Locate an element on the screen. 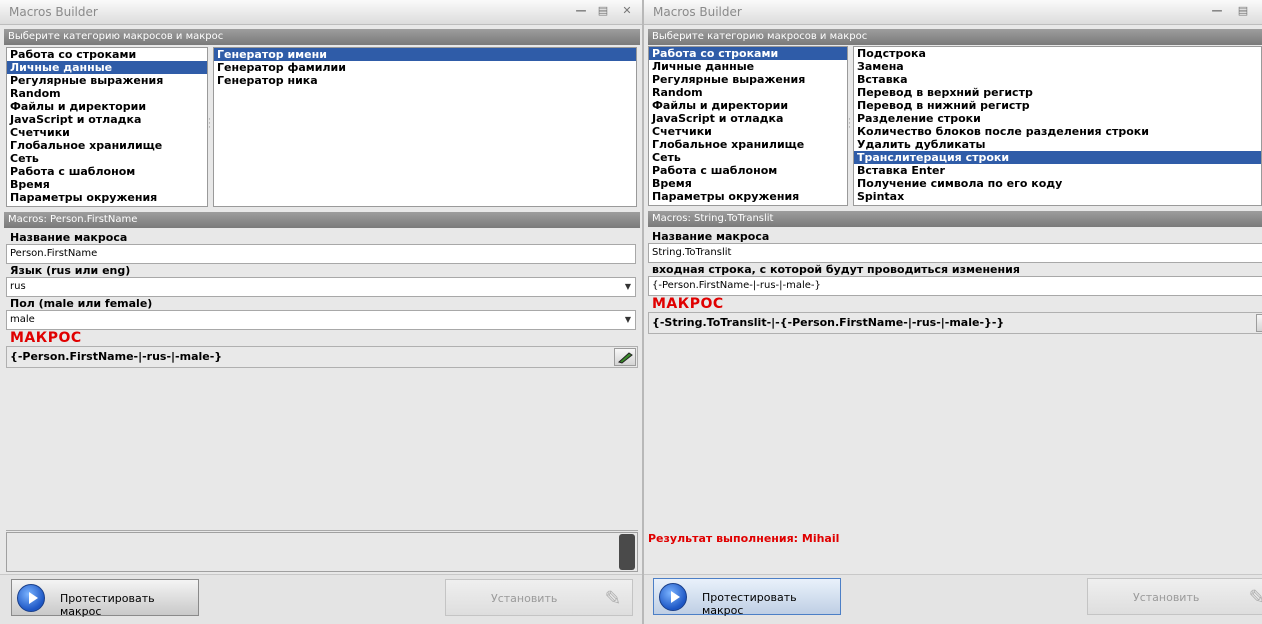 The height and width of the screenshot is (624, 1262). close-icon: ✕ is located at coordinates (627, 11).